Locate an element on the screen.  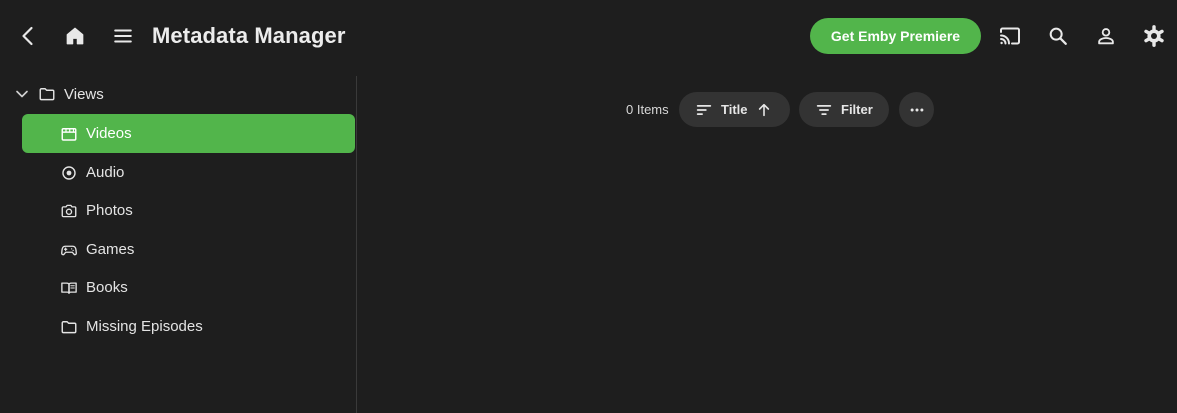
items-count: 0 Items is located at coordinates (647, 109).